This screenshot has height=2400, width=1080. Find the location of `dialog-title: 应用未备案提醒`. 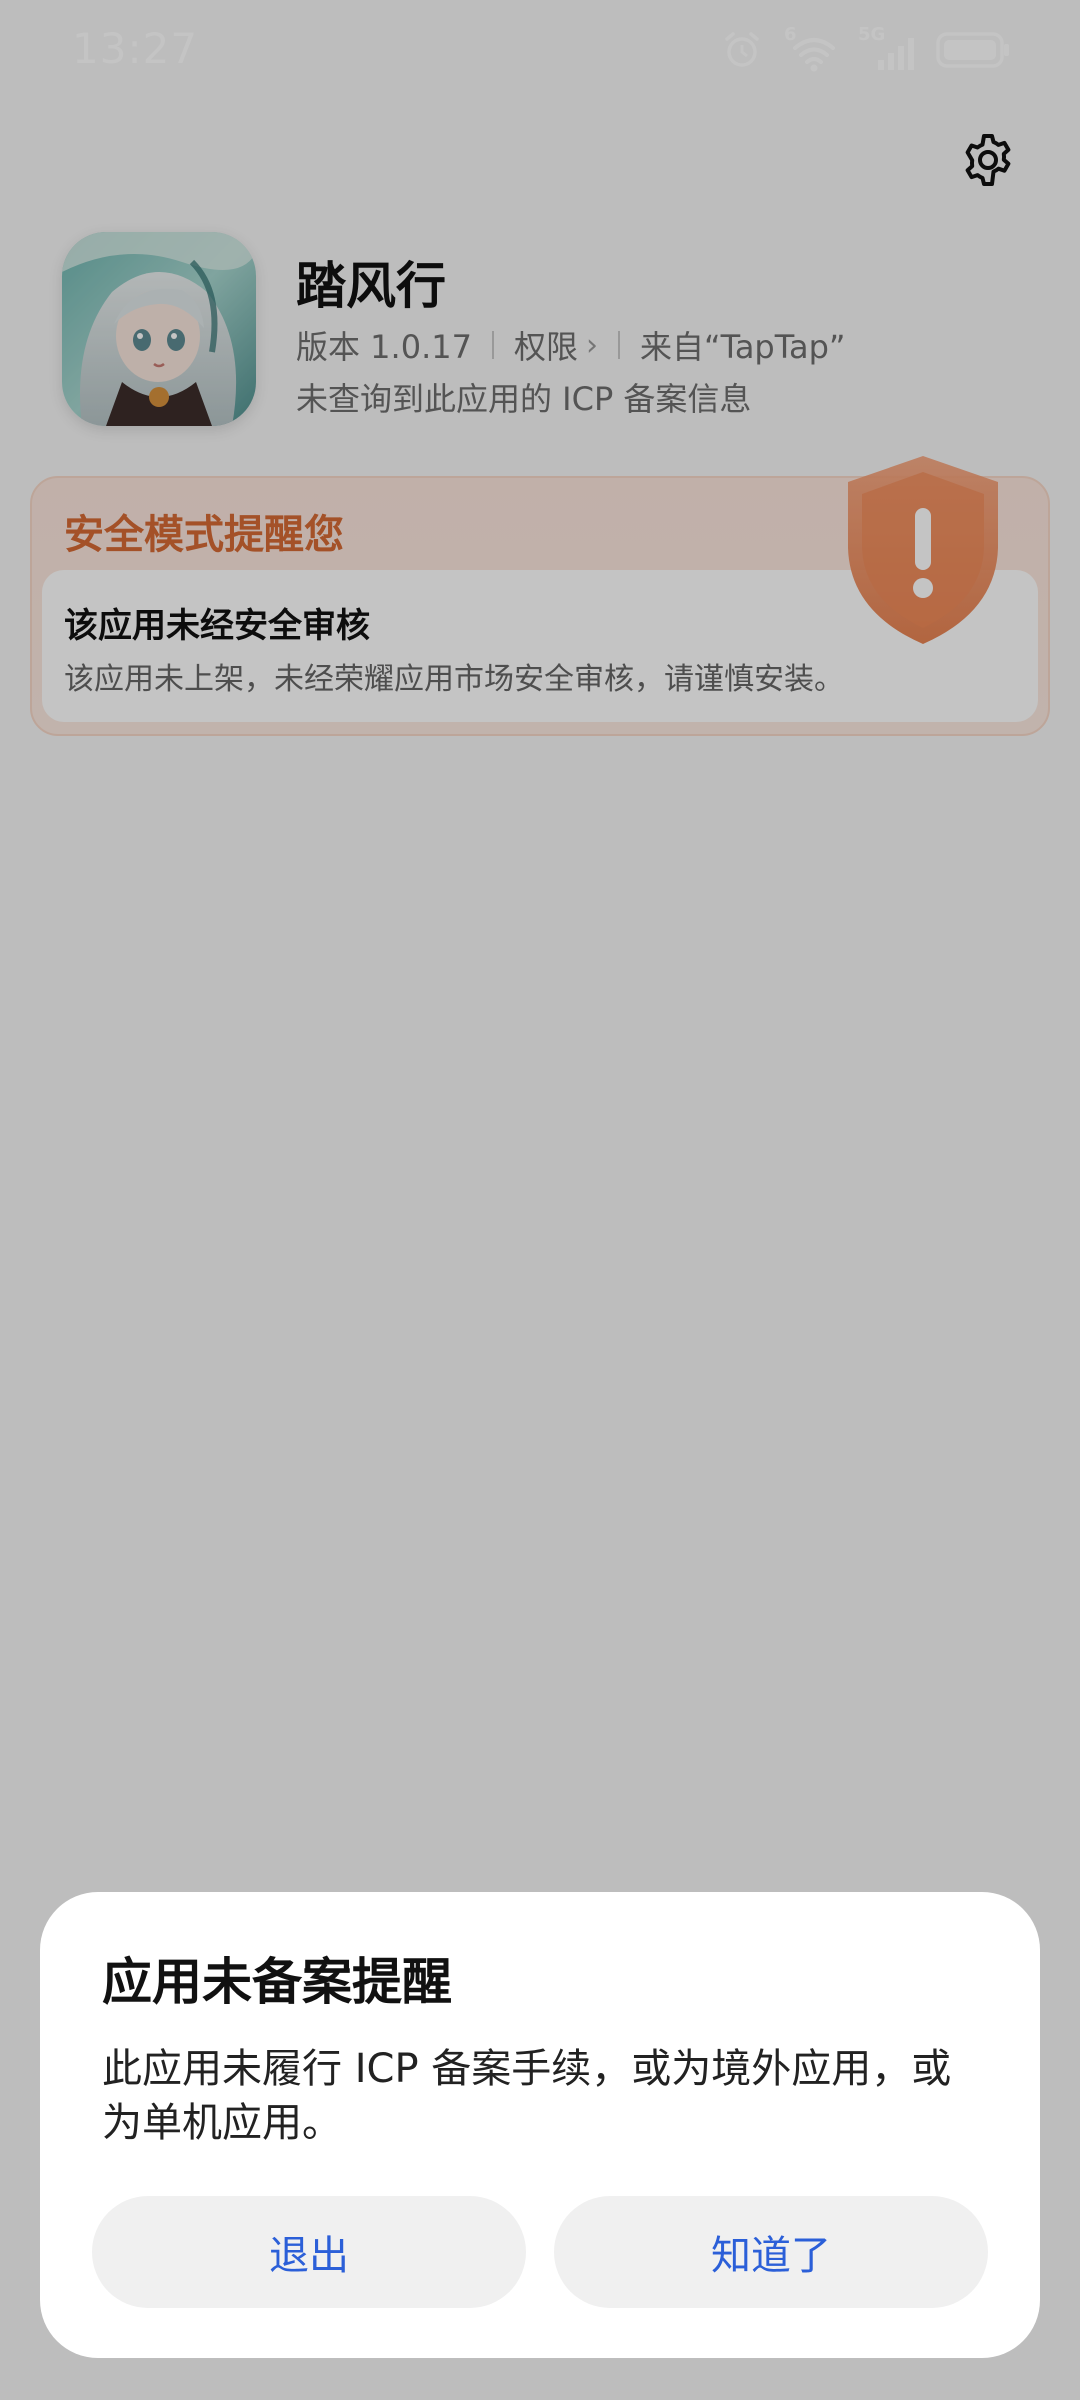

dialog-title: 应用未备案提醒 is located at coordinates (277, 1982).